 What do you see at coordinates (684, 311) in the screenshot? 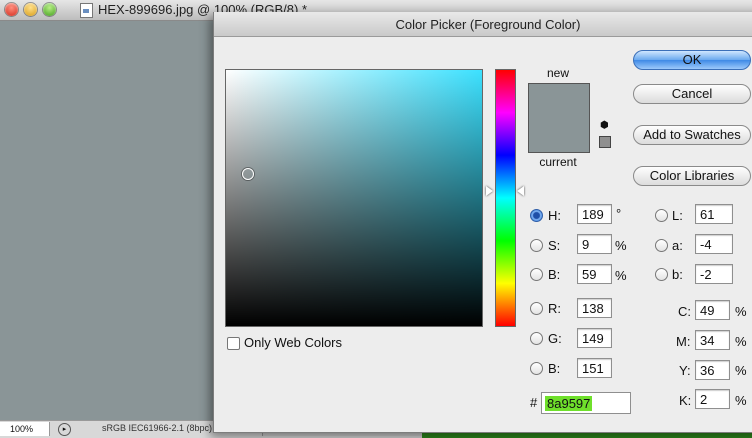
I see `cyan-label: C:` at bounding box center [684, 311].